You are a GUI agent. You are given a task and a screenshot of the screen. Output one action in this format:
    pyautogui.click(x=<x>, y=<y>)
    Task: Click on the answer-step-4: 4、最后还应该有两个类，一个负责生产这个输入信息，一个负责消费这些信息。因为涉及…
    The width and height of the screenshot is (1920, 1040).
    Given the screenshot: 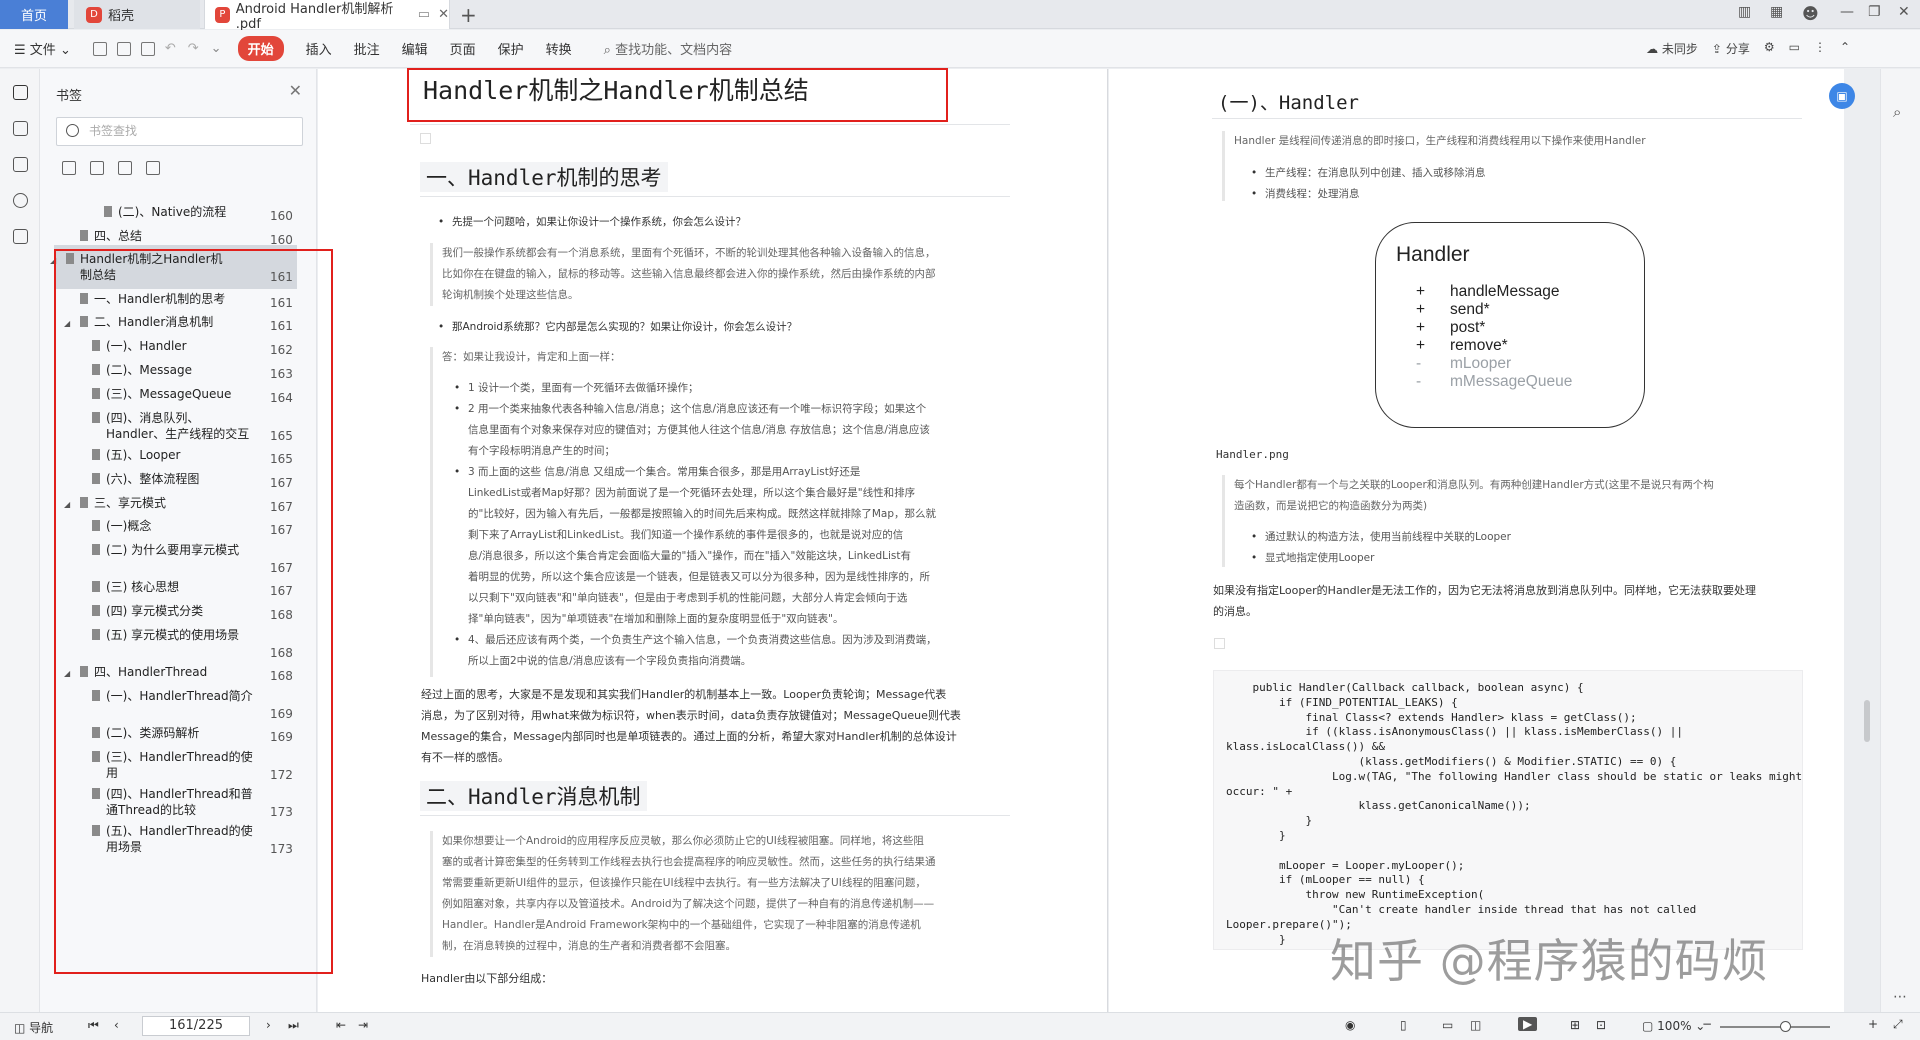 What is the action you would take?
    pyautogui.click(x=731, y=651)
    